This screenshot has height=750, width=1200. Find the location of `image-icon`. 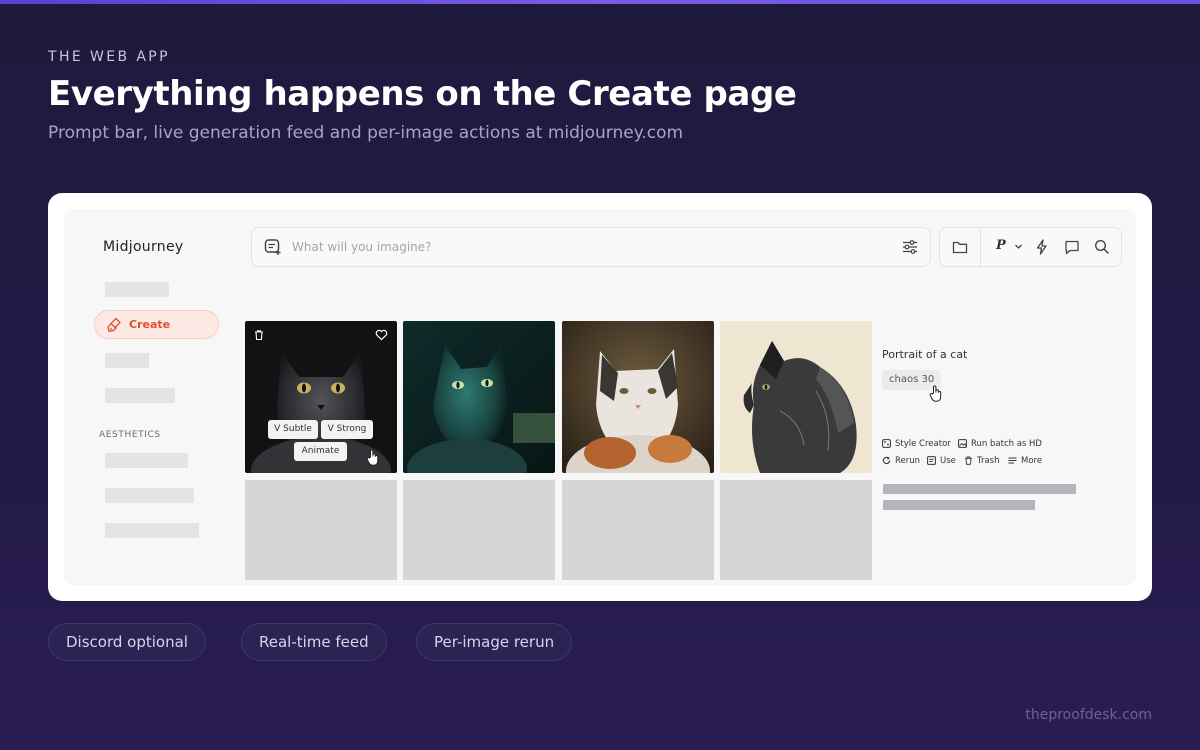

image-icon is located at coordinates (962, 443).